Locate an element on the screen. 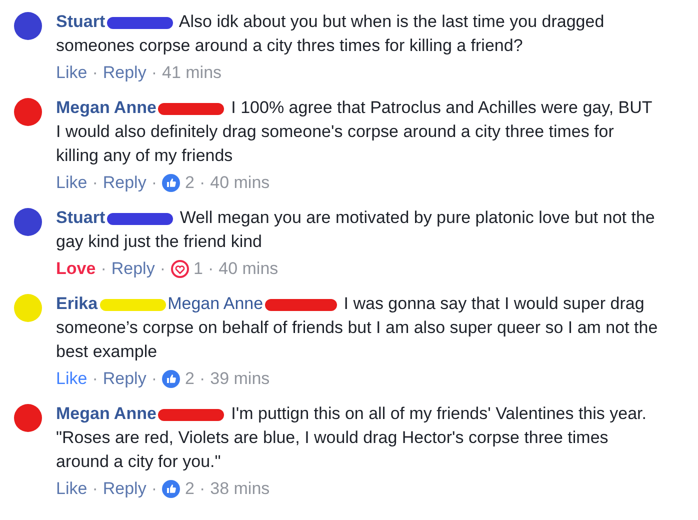 This screenshot has height=520, width=698. reaction-count: 1 is located at coordinates (198, 269).